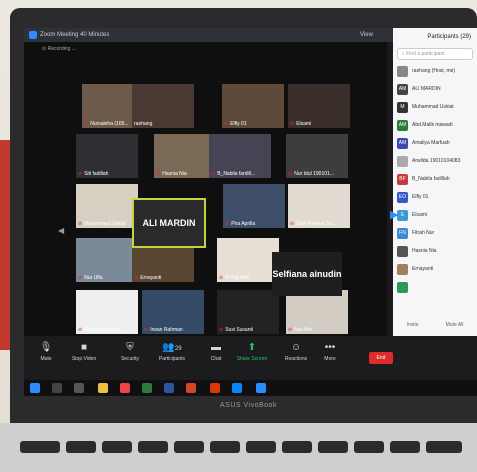  What do you see at coordinates (57, 388) in the screenshot?
I see `search-icon` at bounding box center [57, 388].